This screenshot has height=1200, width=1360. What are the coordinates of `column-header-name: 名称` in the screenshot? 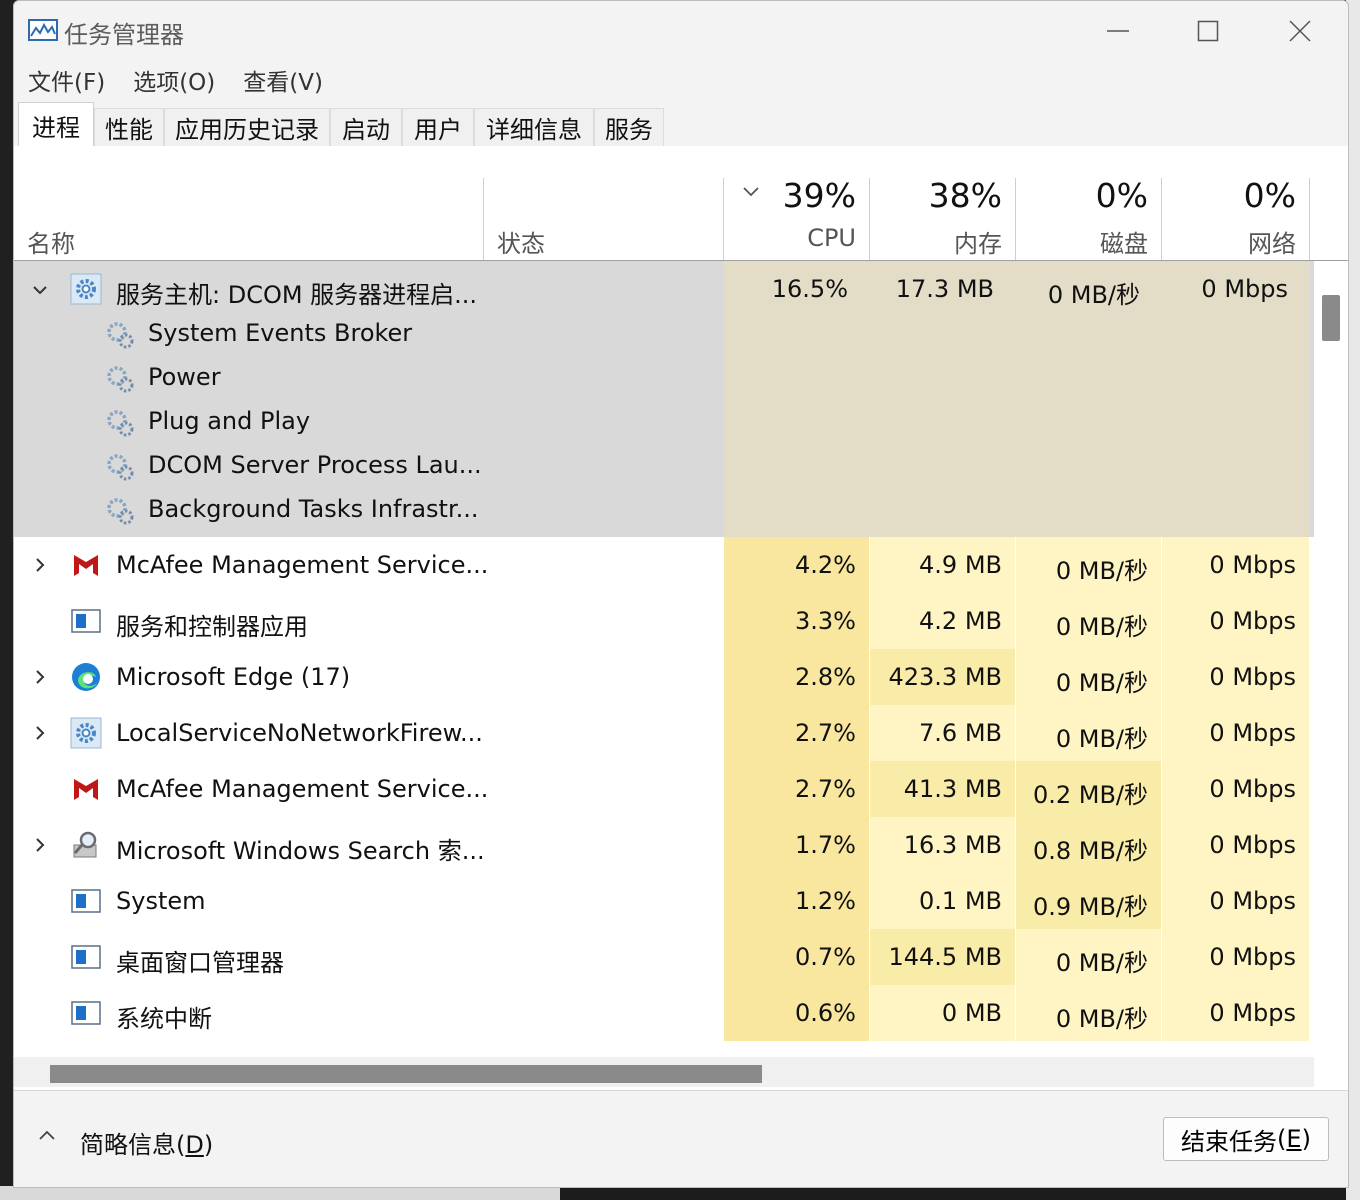 It's located at (249, 203).